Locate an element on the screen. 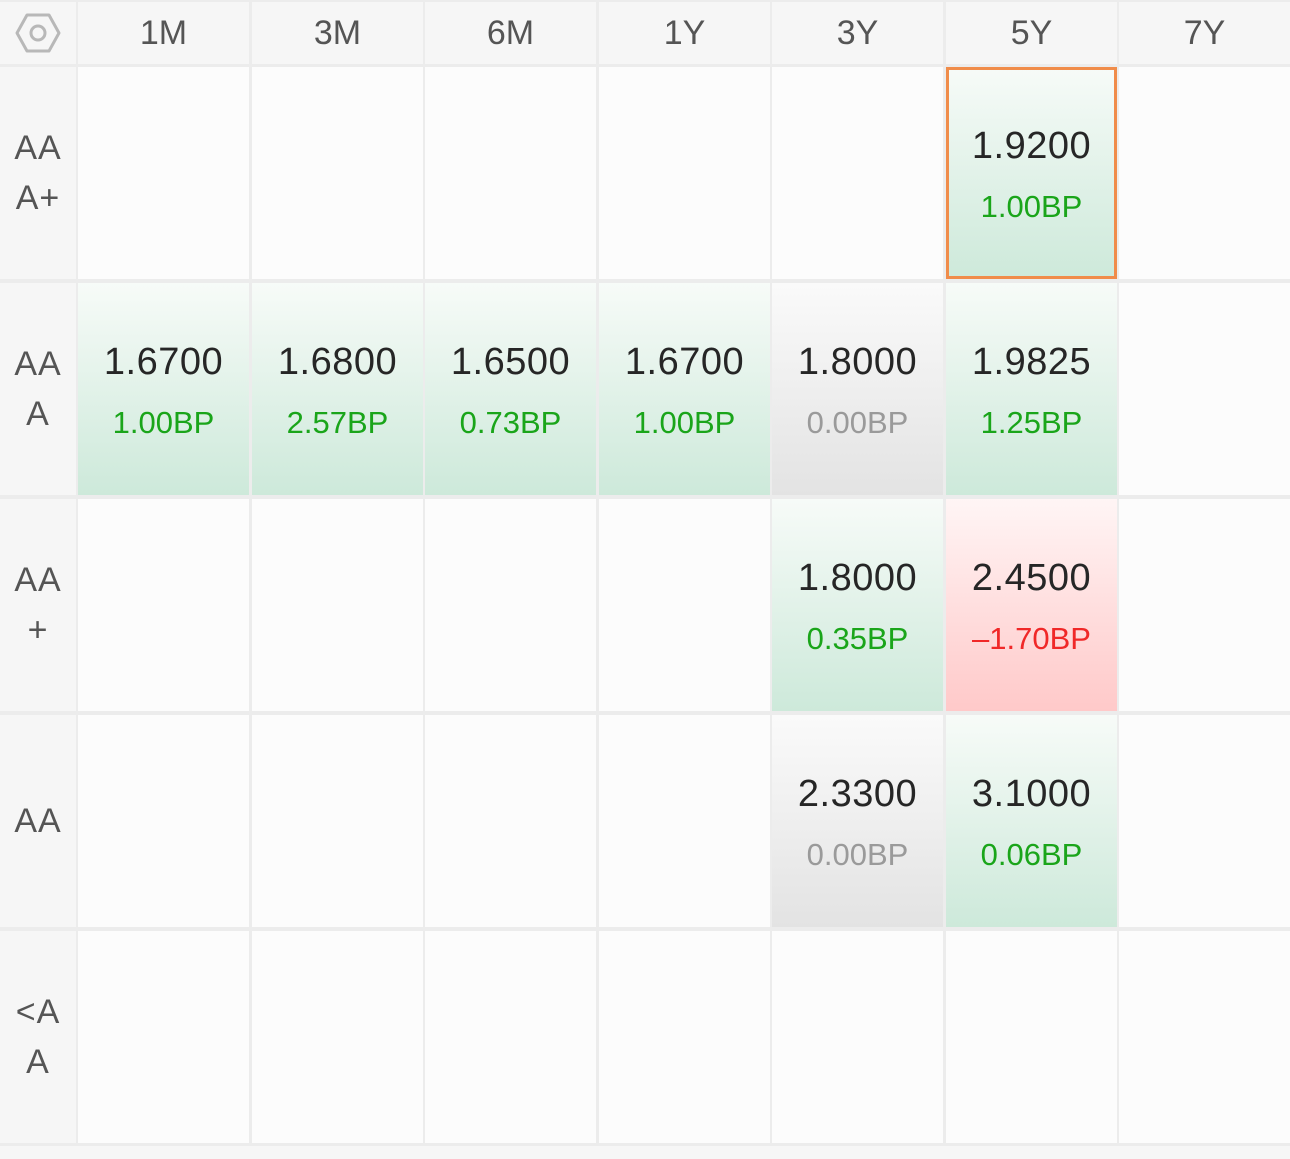  quote-change: 1.25BP is located at coordinates (1031, 422).